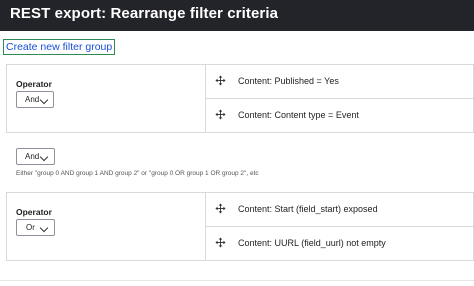 This screenshot has height=286, width=474. I want to click on dialog-title: REST export: Rearrange filter criteria, so click(144, 13).